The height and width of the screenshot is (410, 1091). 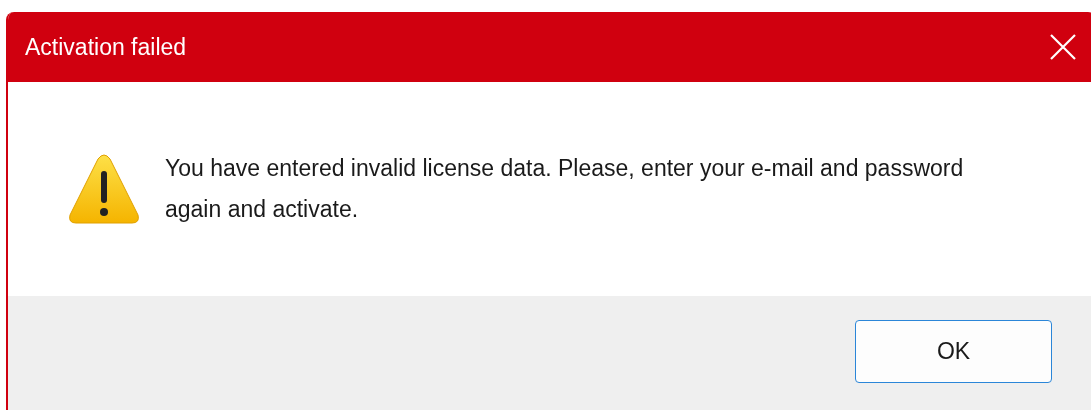 What do you see at coordinates (106, 47) in the screenshot?
I see `window-title: Activation failed` at bounding box center [106, 47].